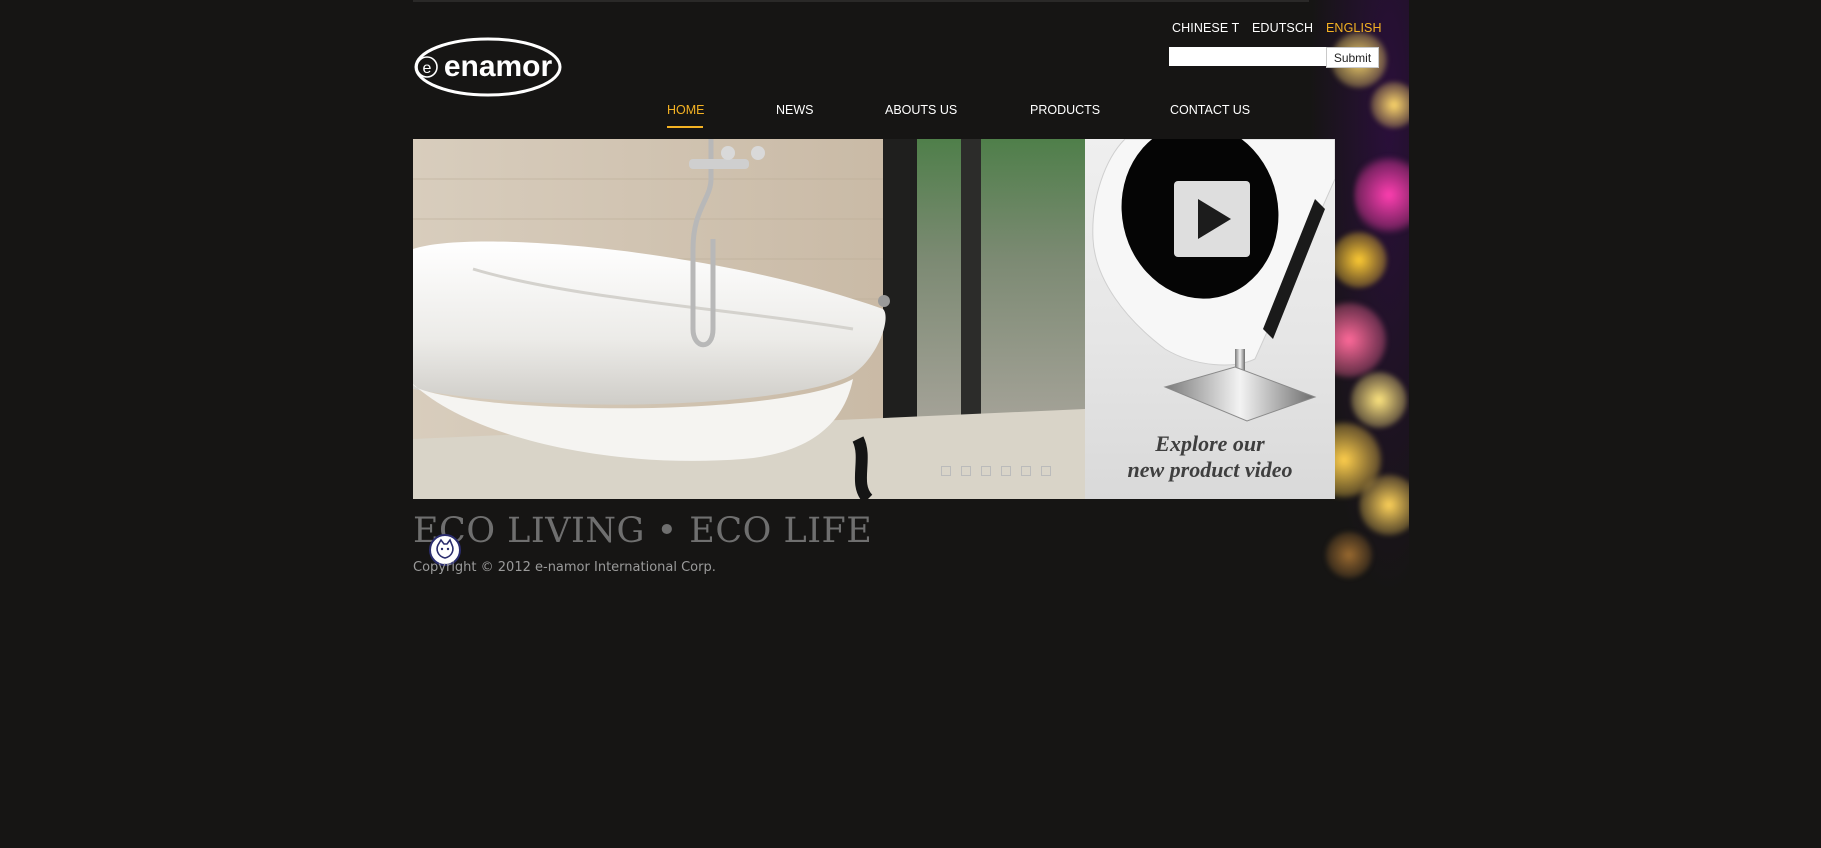 The width and height of the screenshot is (1821, 848). What do you see at coordinates (921, 110) in the screenshot?
I see `nav-about-us: ABOUTS US` at bounding box center [921, 110].